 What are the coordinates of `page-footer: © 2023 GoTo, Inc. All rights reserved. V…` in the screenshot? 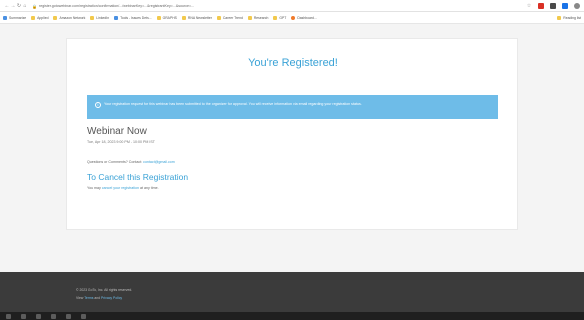 It's located at (292, 292).